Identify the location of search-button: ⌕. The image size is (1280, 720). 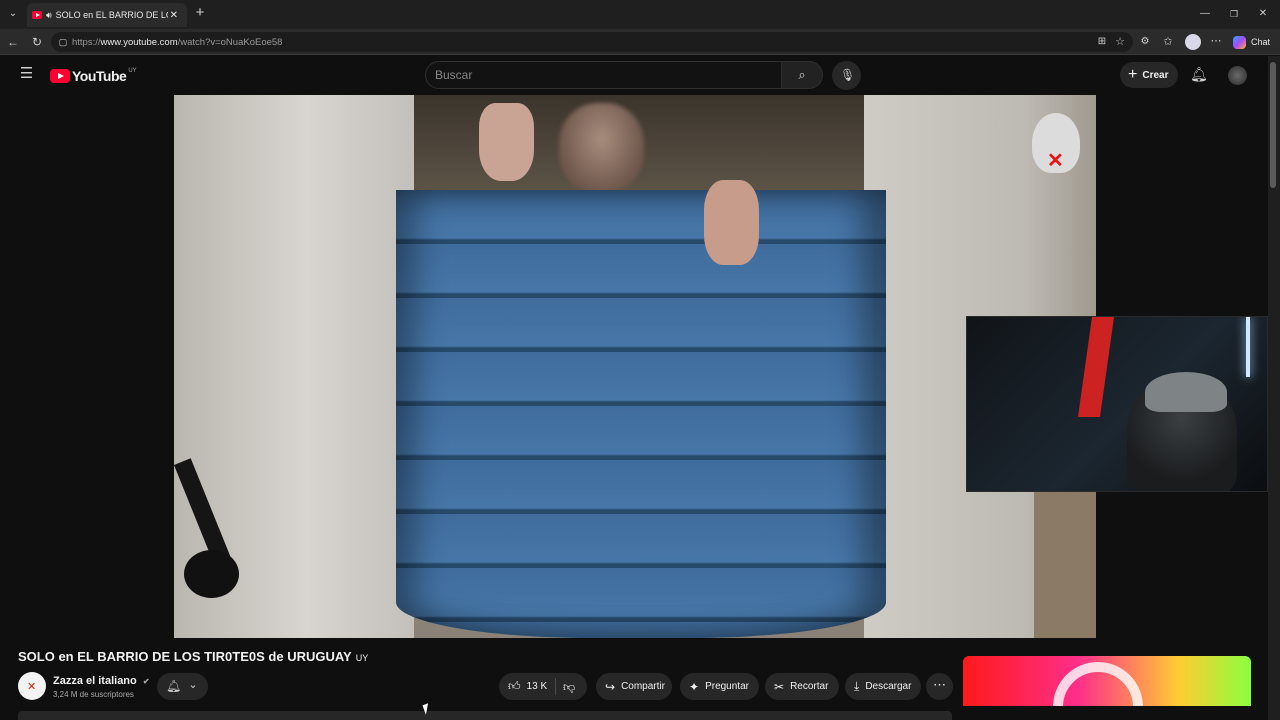
(802, 75).